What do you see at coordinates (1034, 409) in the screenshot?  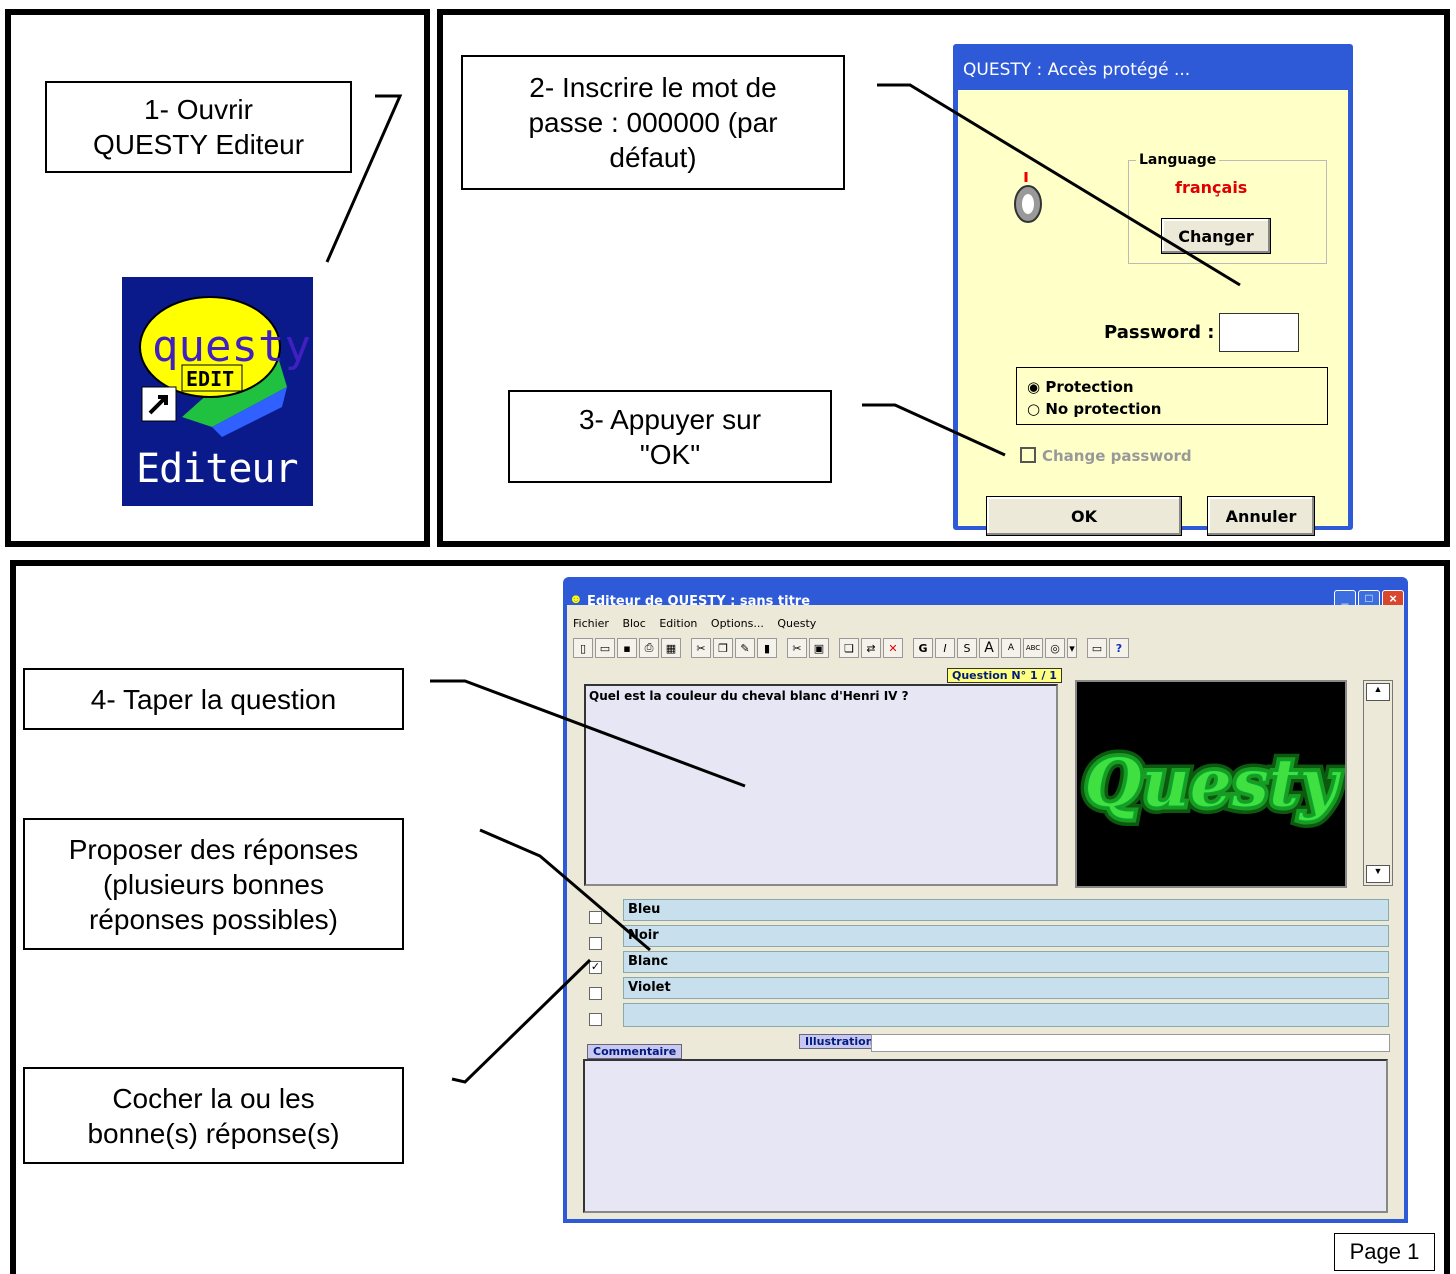 I see `radio-empty-icon: ○` at bounding box center [1034, 409].